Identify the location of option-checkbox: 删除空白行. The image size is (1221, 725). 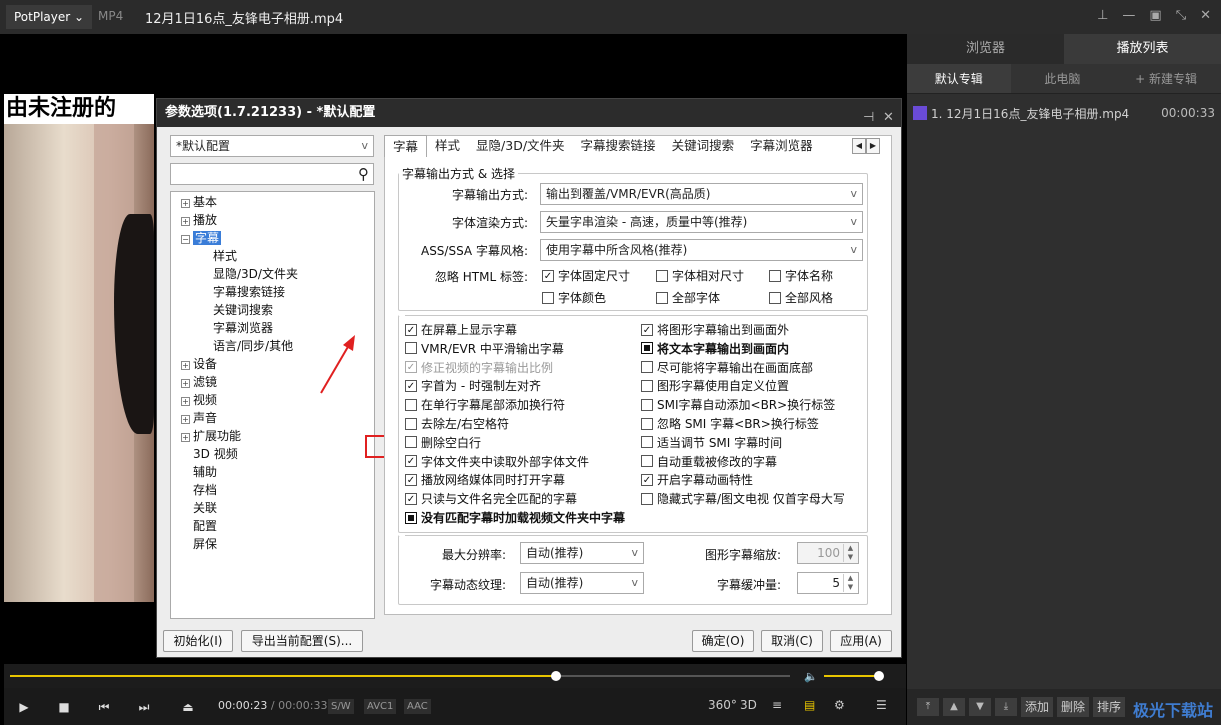
(443, 442).